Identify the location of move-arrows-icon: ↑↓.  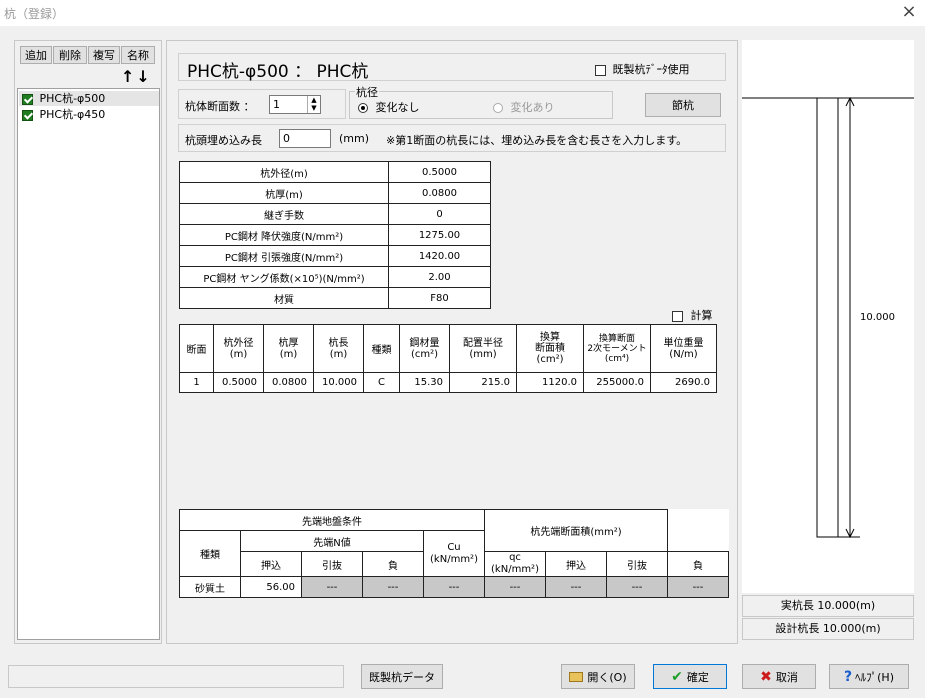
(136, 76).